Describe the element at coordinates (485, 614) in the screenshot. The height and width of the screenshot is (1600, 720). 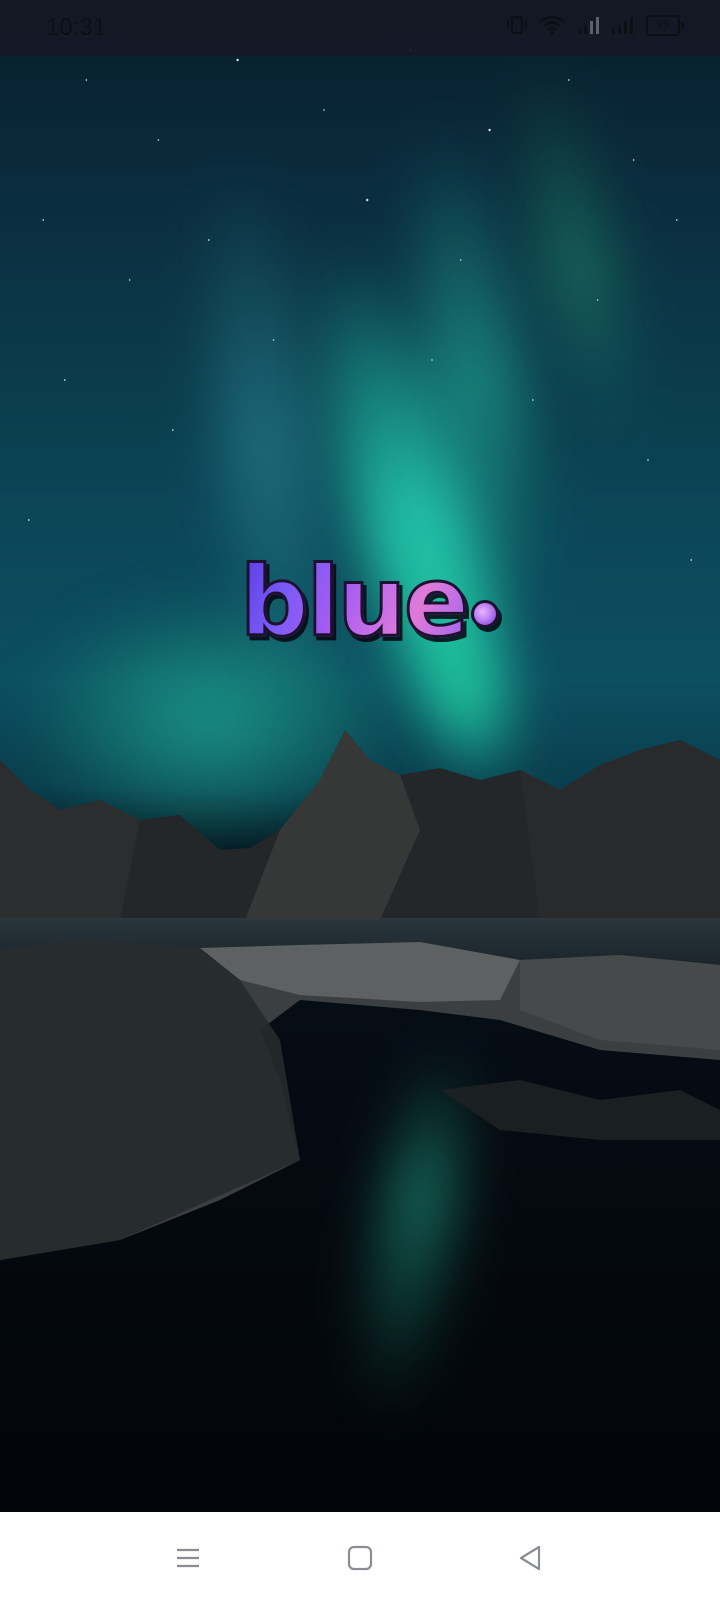
I see `dot-icon` at that location.